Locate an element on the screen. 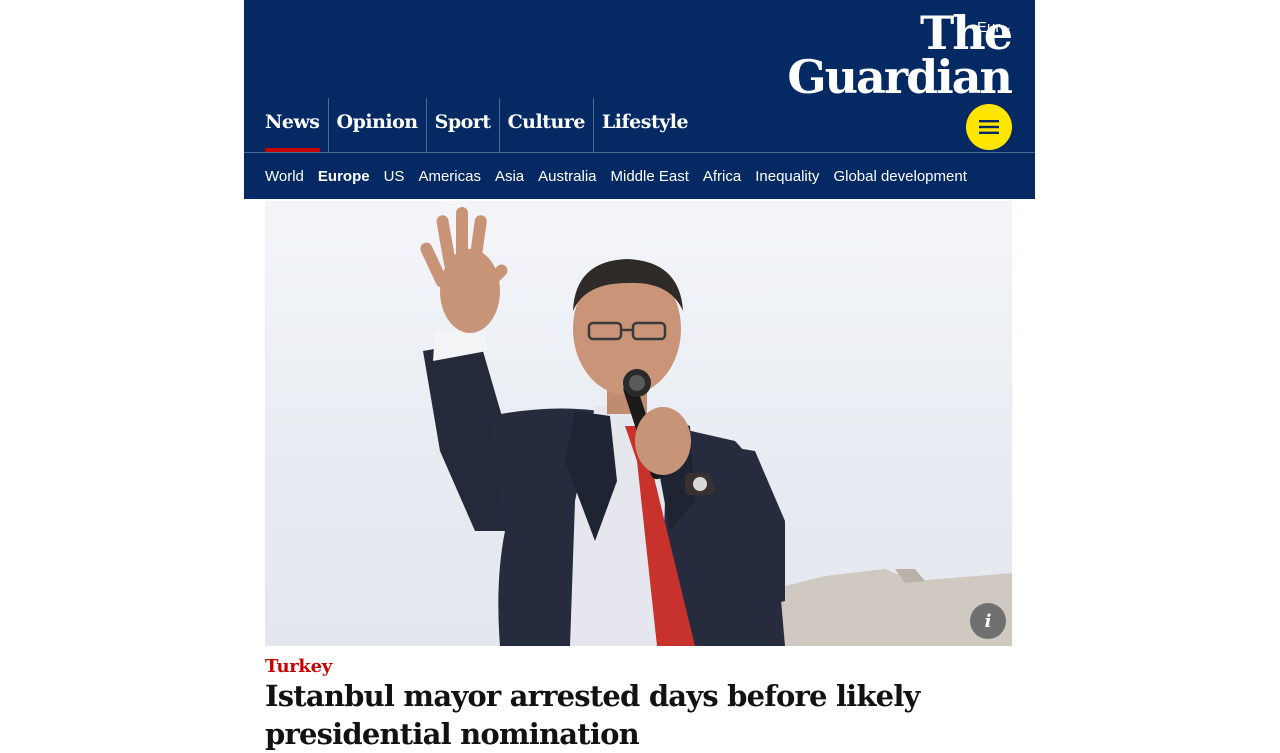 Image resolution: width=1280 pixels, height=753 pixels. pillar-nav: News Opinion Sport Culture Lifestyle is located at coordinates (639, 125).